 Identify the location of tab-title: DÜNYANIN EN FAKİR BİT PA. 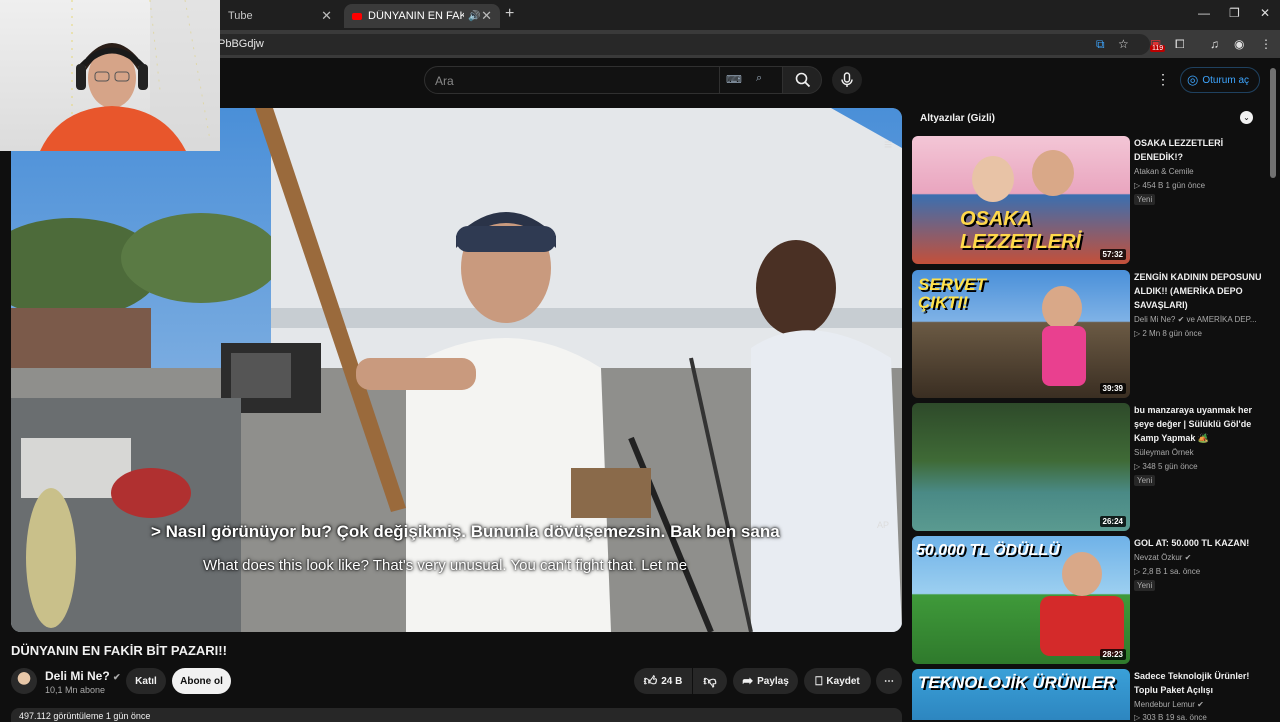
(416, 16).